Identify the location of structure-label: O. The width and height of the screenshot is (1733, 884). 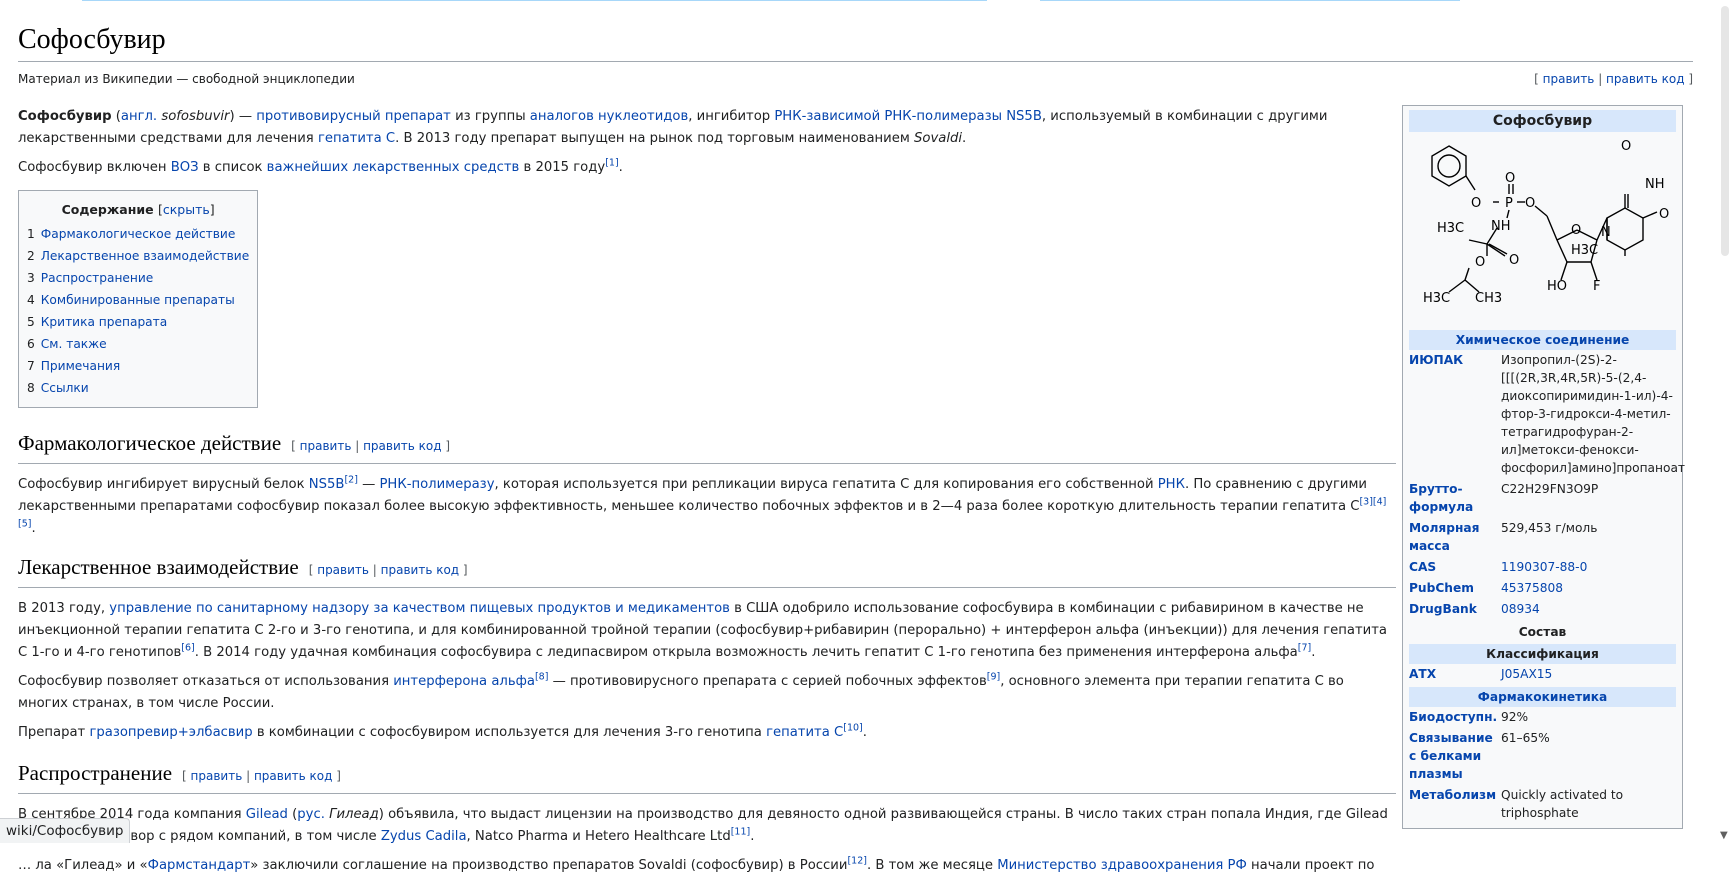
(1576, 230).